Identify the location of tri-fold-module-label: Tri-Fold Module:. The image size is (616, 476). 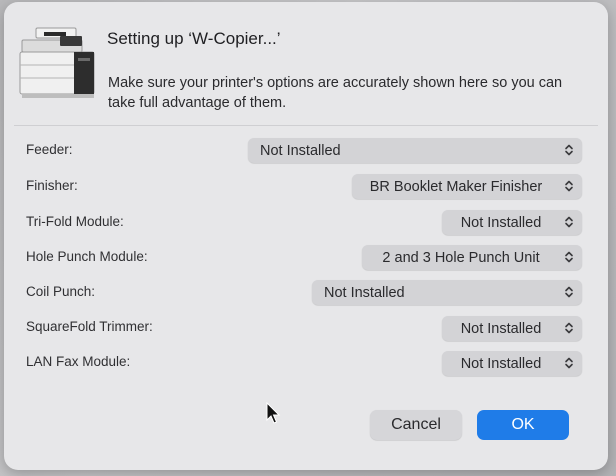
(75, 221).